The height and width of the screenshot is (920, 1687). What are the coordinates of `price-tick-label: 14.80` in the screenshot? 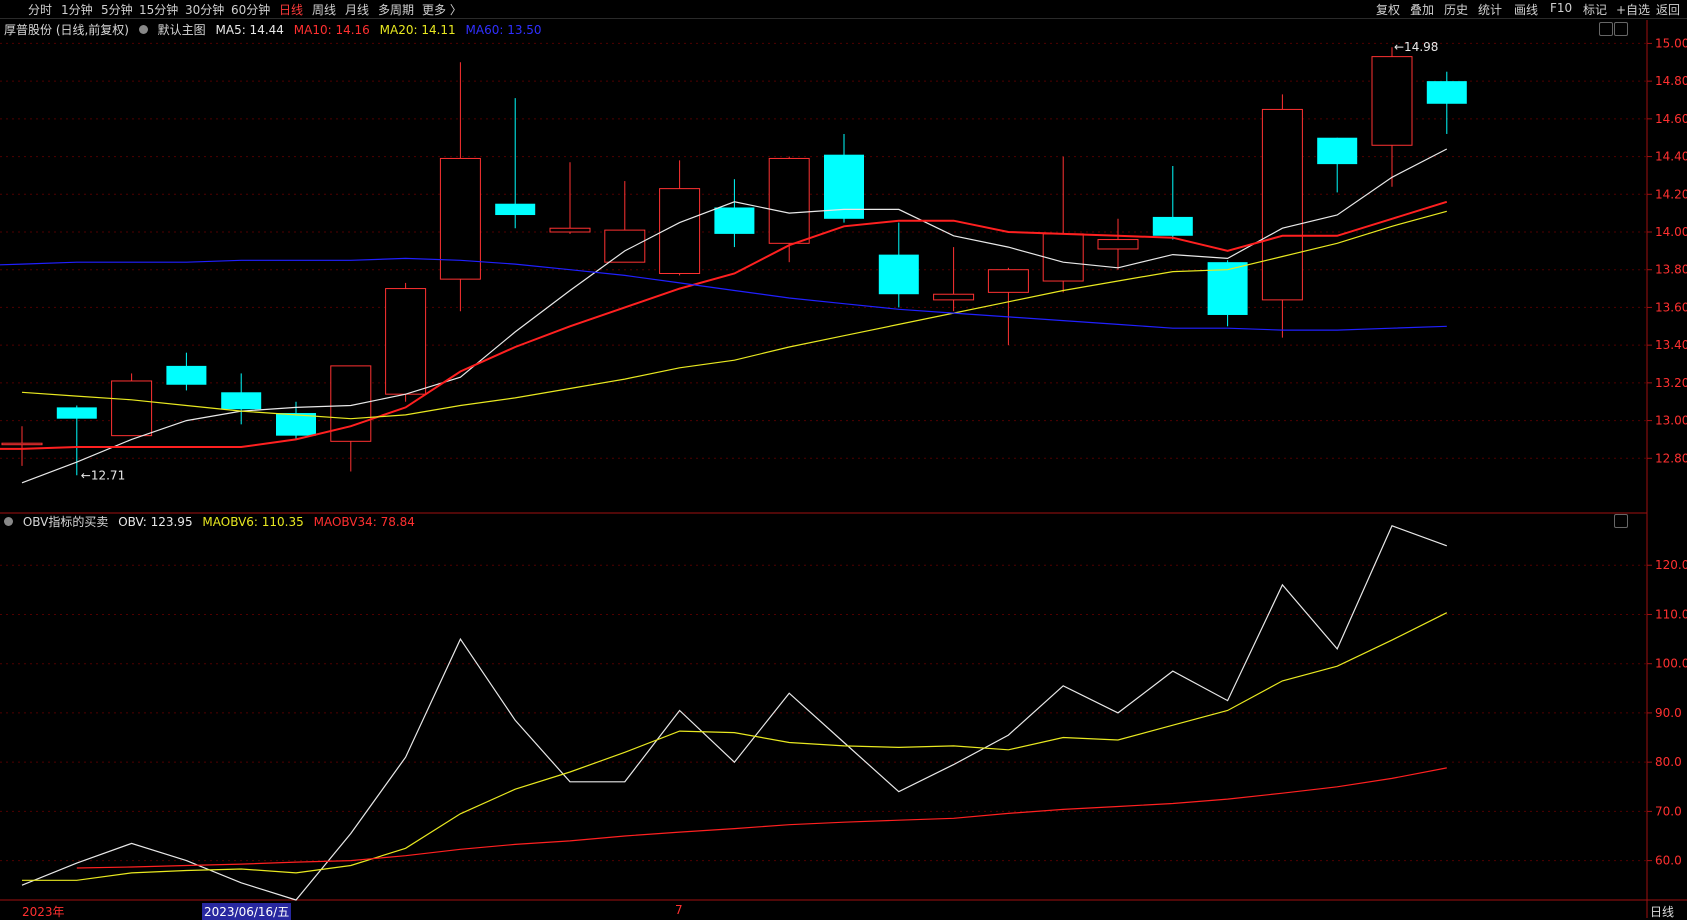 It's located at (1671, 81).